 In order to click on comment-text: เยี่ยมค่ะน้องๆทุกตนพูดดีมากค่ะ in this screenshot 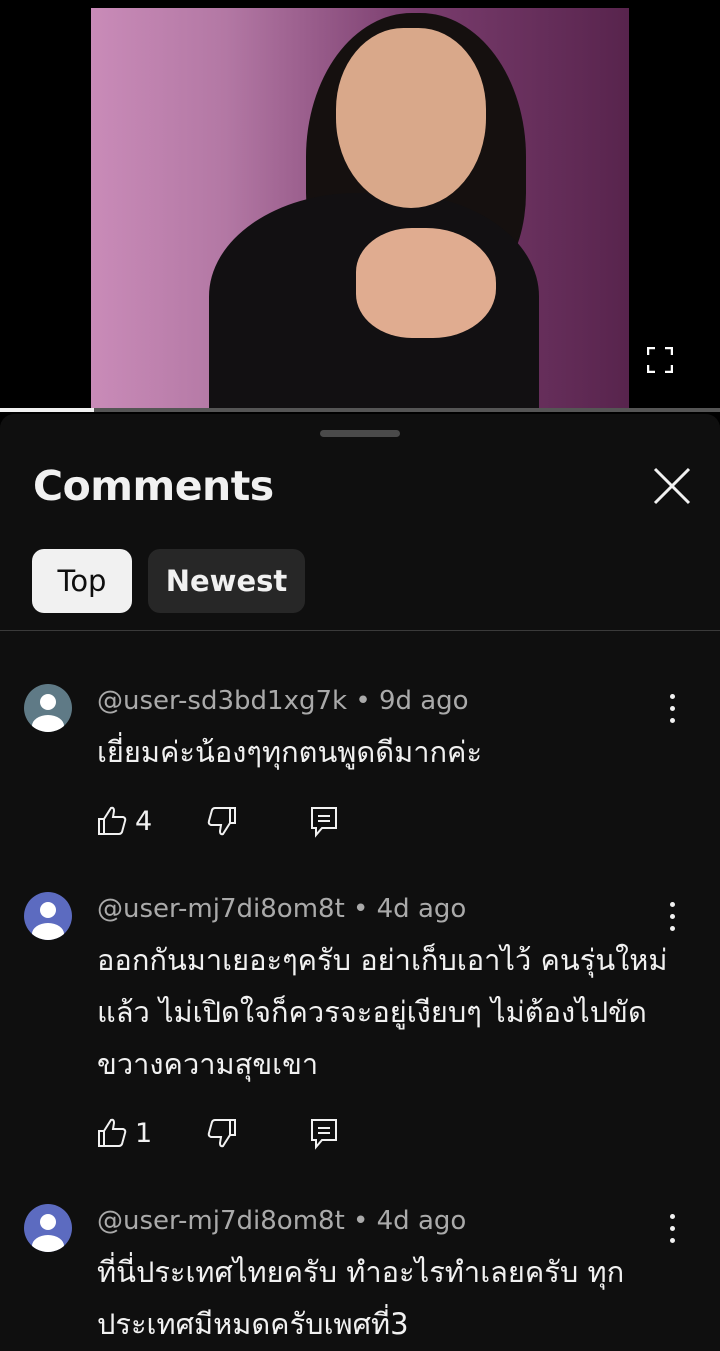, I will do `click(290, 752)`.